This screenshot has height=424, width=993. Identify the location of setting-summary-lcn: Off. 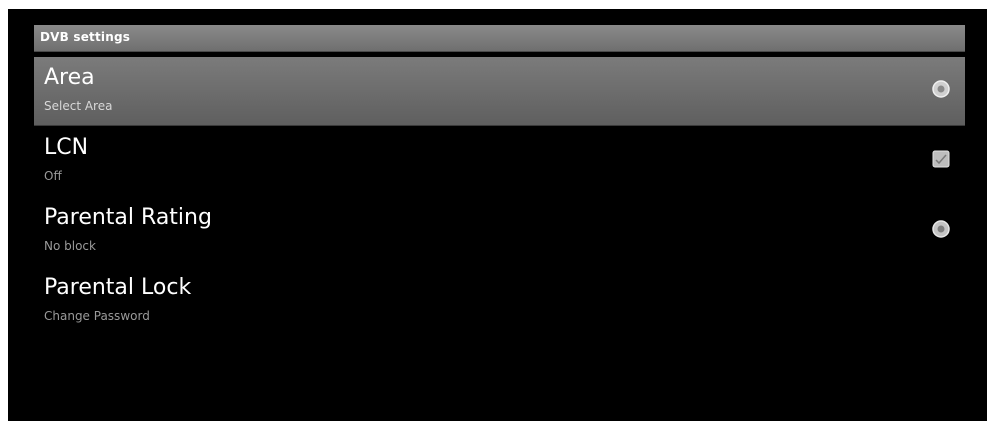
(53, 176).